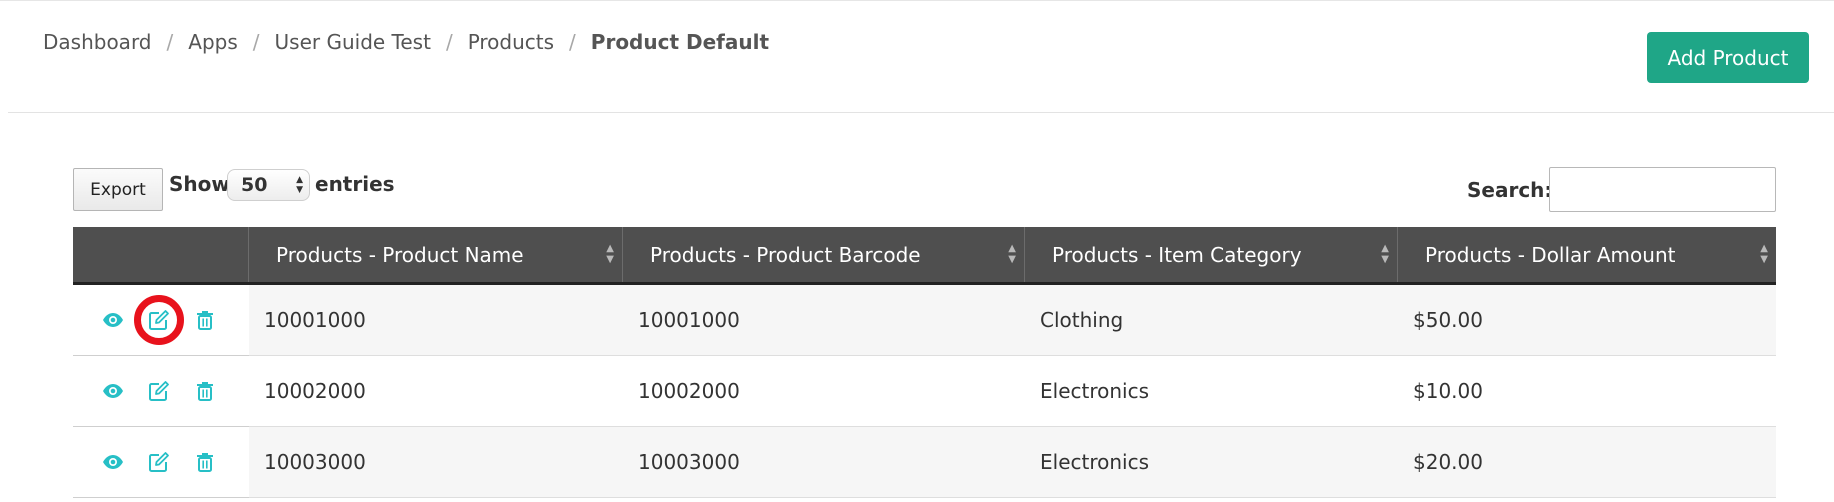 Image resolution: width=1834 pixels, height=502 pixels. What do you see at coordinates (355, 184) in the screenshot?
I see `entries-label: entries` at bounding box center [355, 184].